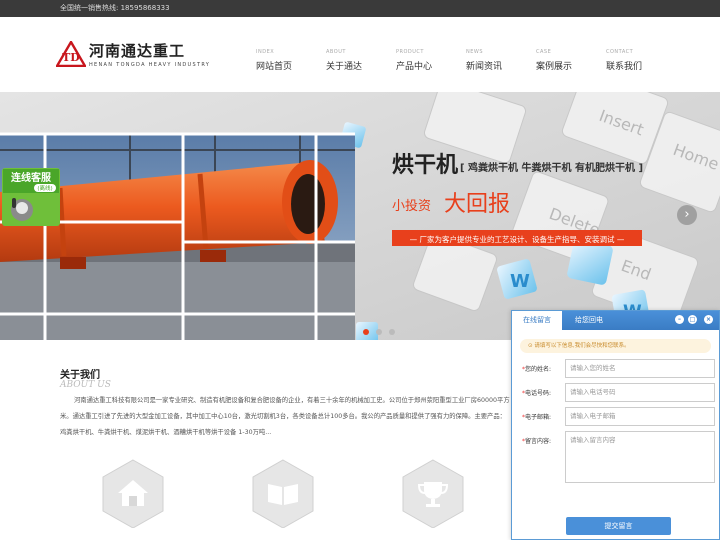  I want to click on trophy-icon, so click(433, 493).